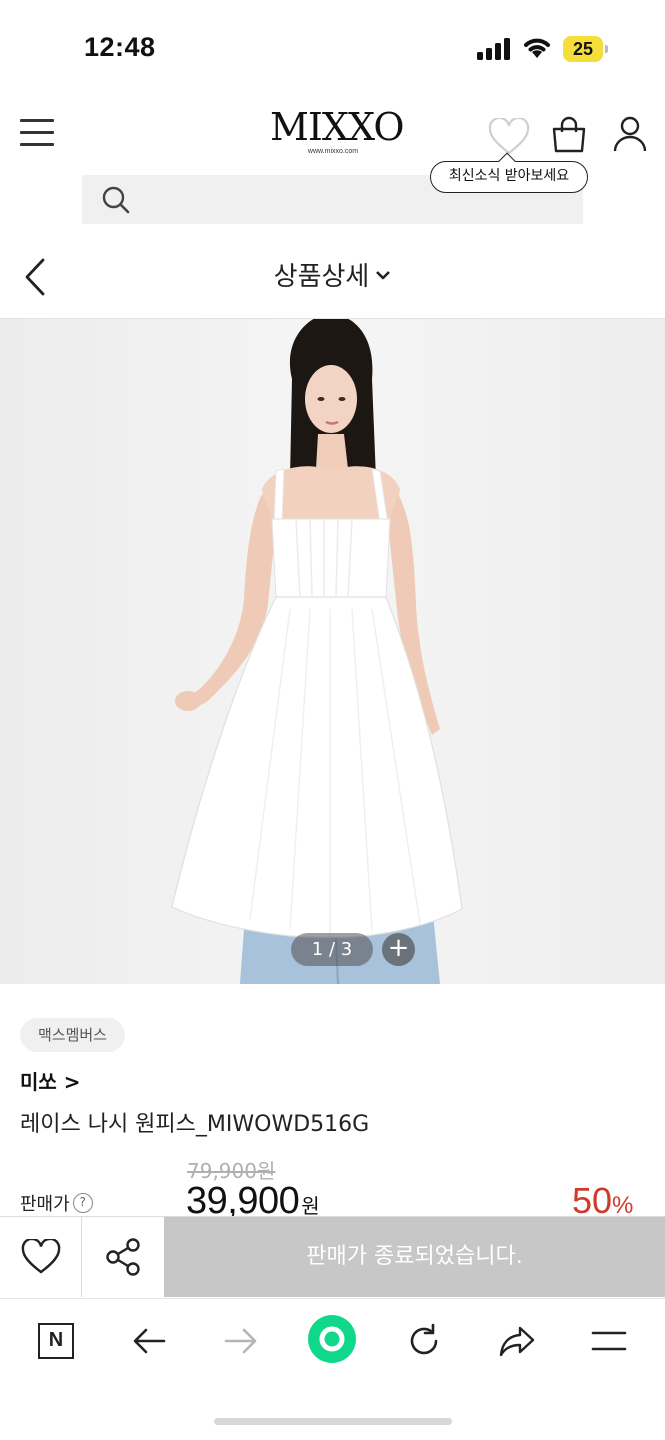 This screenshot has height=1440, width=665. I want to click on shopping-bag-icon, so click(569, 135).